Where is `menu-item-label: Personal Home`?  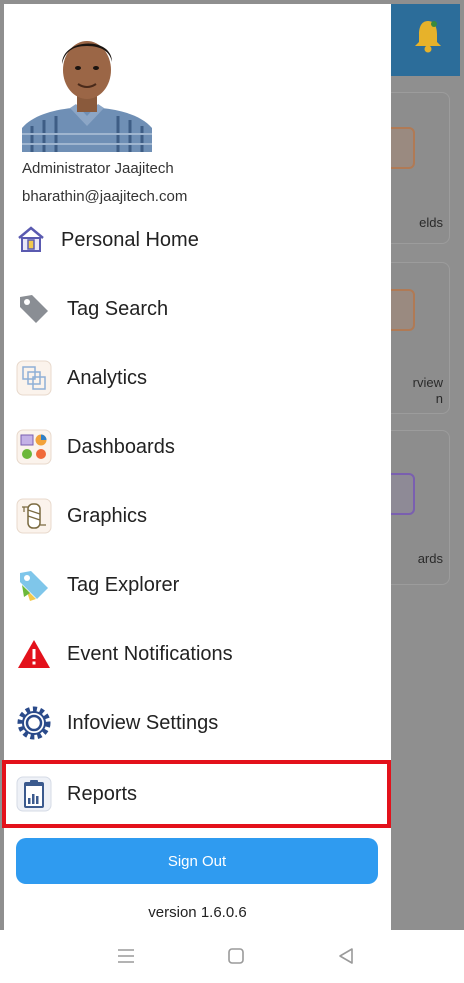
menu-item-label: Personal Home is located at coordinates (130, 239).